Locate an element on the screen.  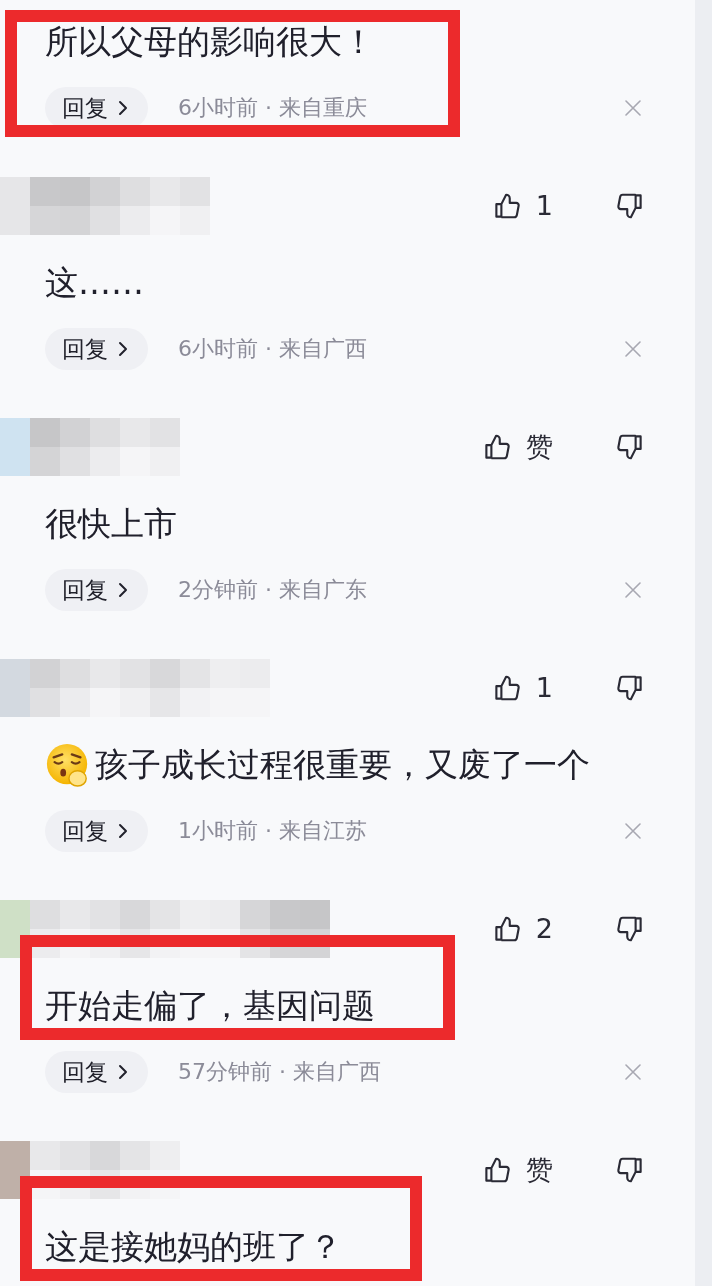
comment-text: 开始走偏了，基因问题 is located at coordinates (210, 1006).